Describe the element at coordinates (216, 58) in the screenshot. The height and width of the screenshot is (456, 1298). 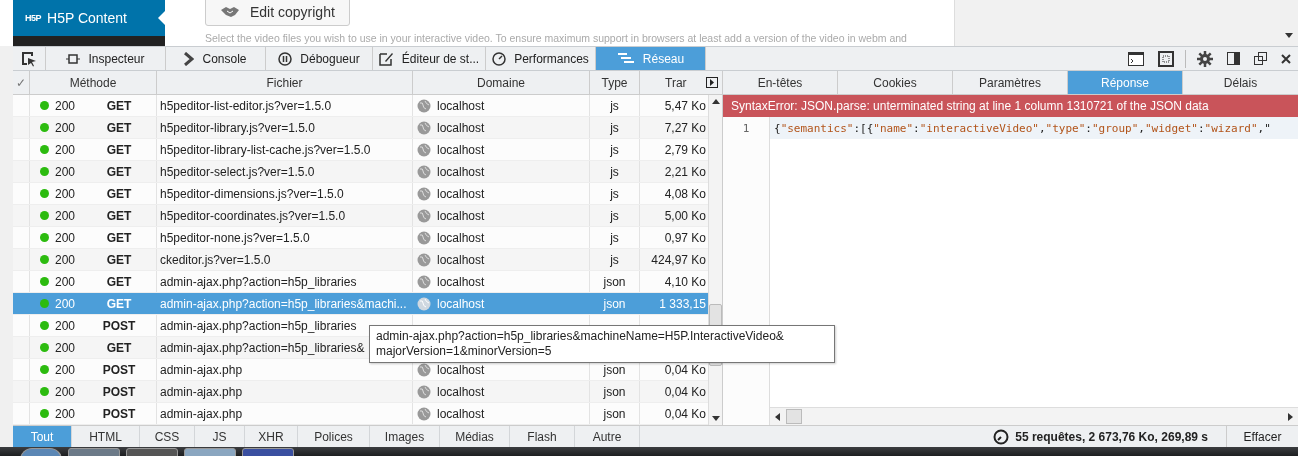
I see `devtools-tab: Console` at that location.